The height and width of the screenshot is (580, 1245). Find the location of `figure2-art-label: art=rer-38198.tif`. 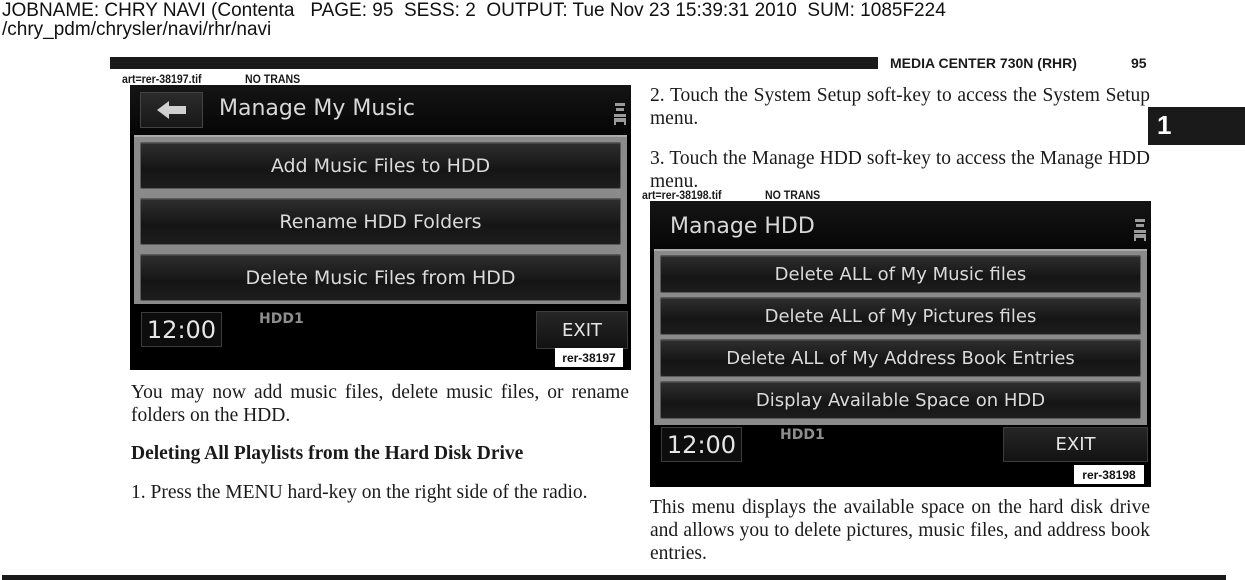

figure2-art-label: art=rer-38198.tif is located at coordinates (682, 195).